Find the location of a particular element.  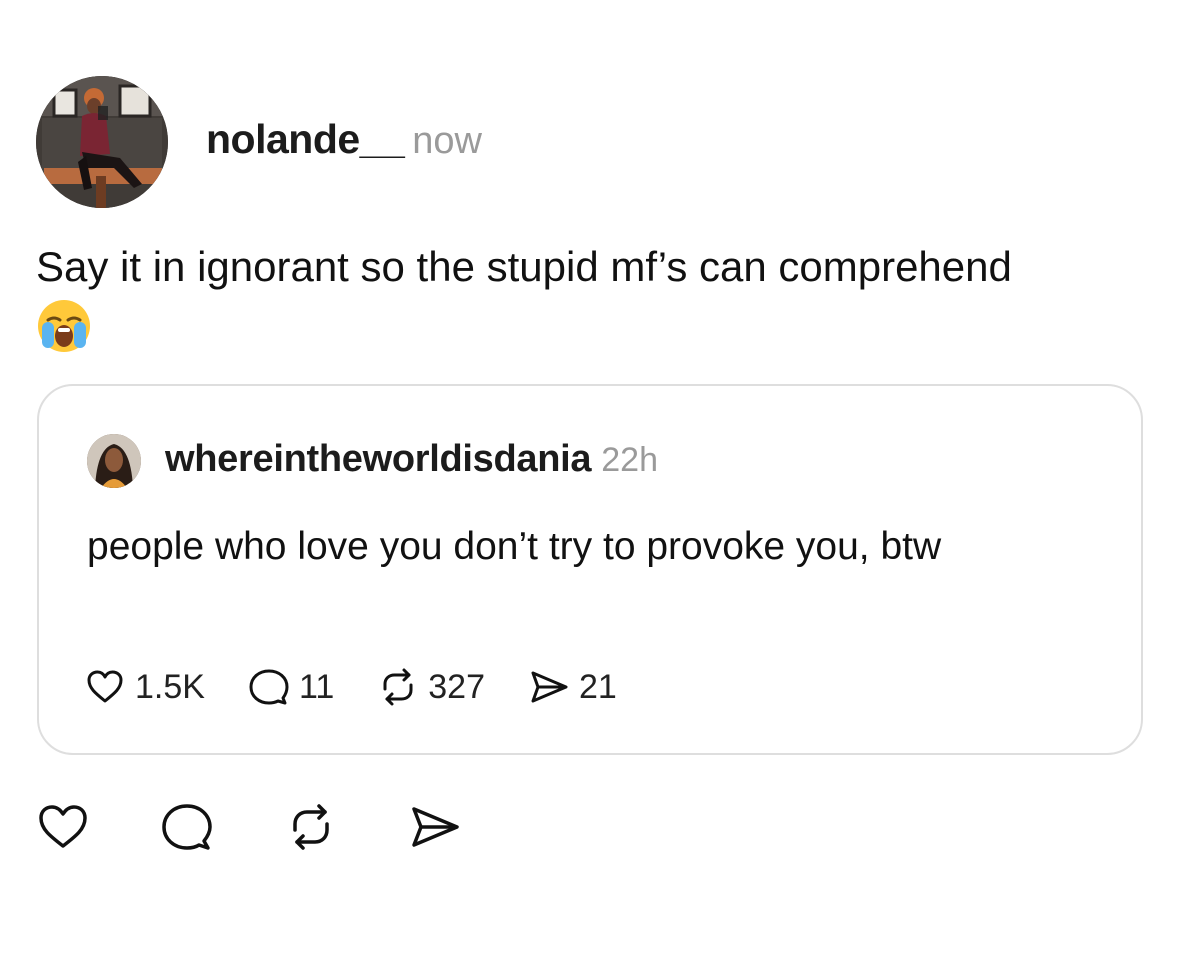

repost-button is located at coordinates (311, 827).